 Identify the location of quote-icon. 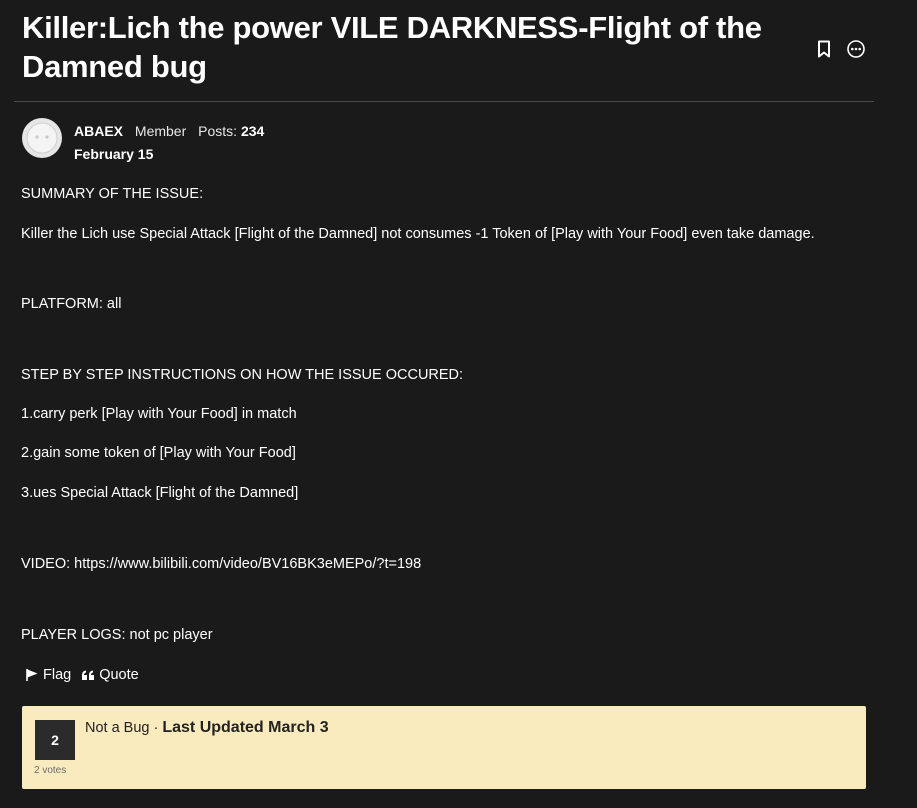
(88, 675).